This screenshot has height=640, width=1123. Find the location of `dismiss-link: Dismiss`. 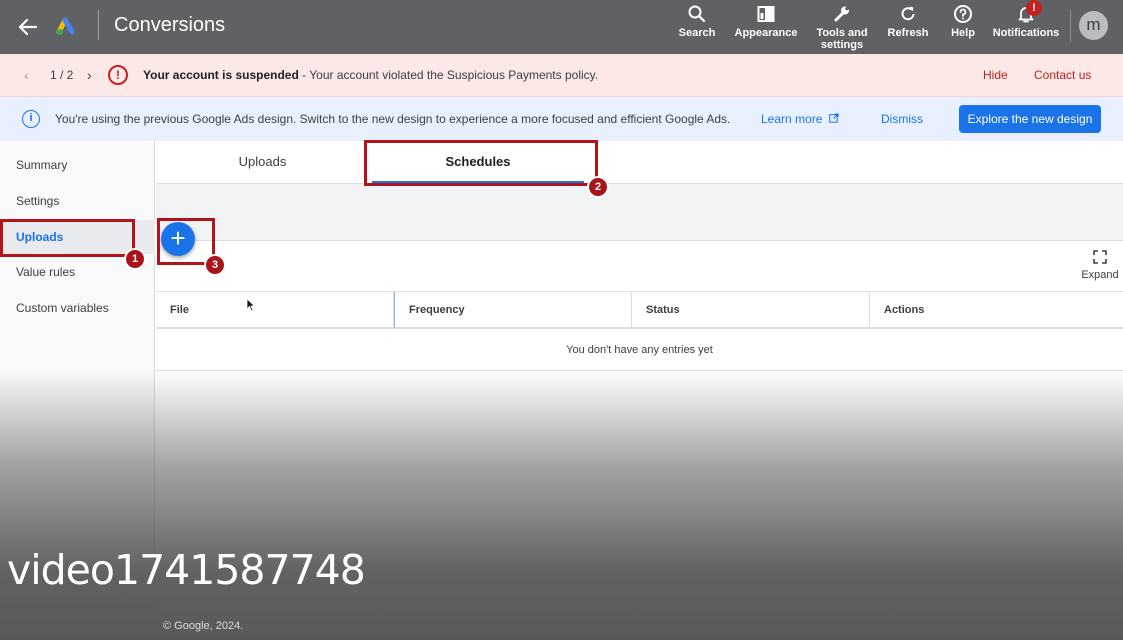

dismiss-link: Dismiss is located at coordinates (902, 119).